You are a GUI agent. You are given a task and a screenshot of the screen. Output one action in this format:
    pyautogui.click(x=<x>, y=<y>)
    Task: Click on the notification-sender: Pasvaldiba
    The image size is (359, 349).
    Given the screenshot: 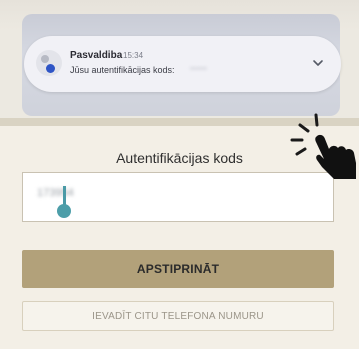 What is the action you would take?
    pyautogui.click(x=96, y=55)
    